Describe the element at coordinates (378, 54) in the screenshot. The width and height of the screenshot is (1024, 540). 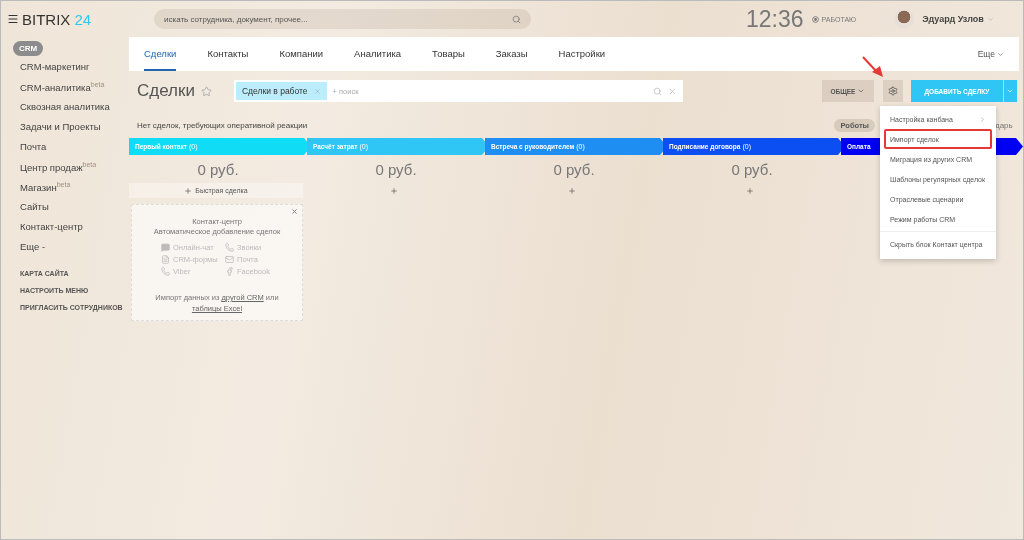
I see `nav-tab: Аналитика` at that location.